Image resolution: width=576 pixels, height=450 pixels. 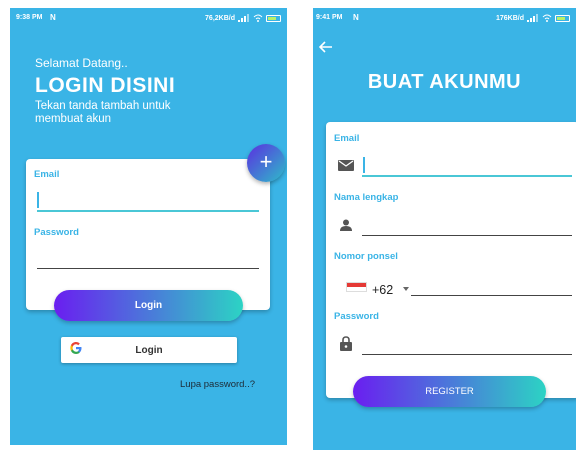 I want to click on phone-label: Nomor ponsel, so click(x=366, y=256).